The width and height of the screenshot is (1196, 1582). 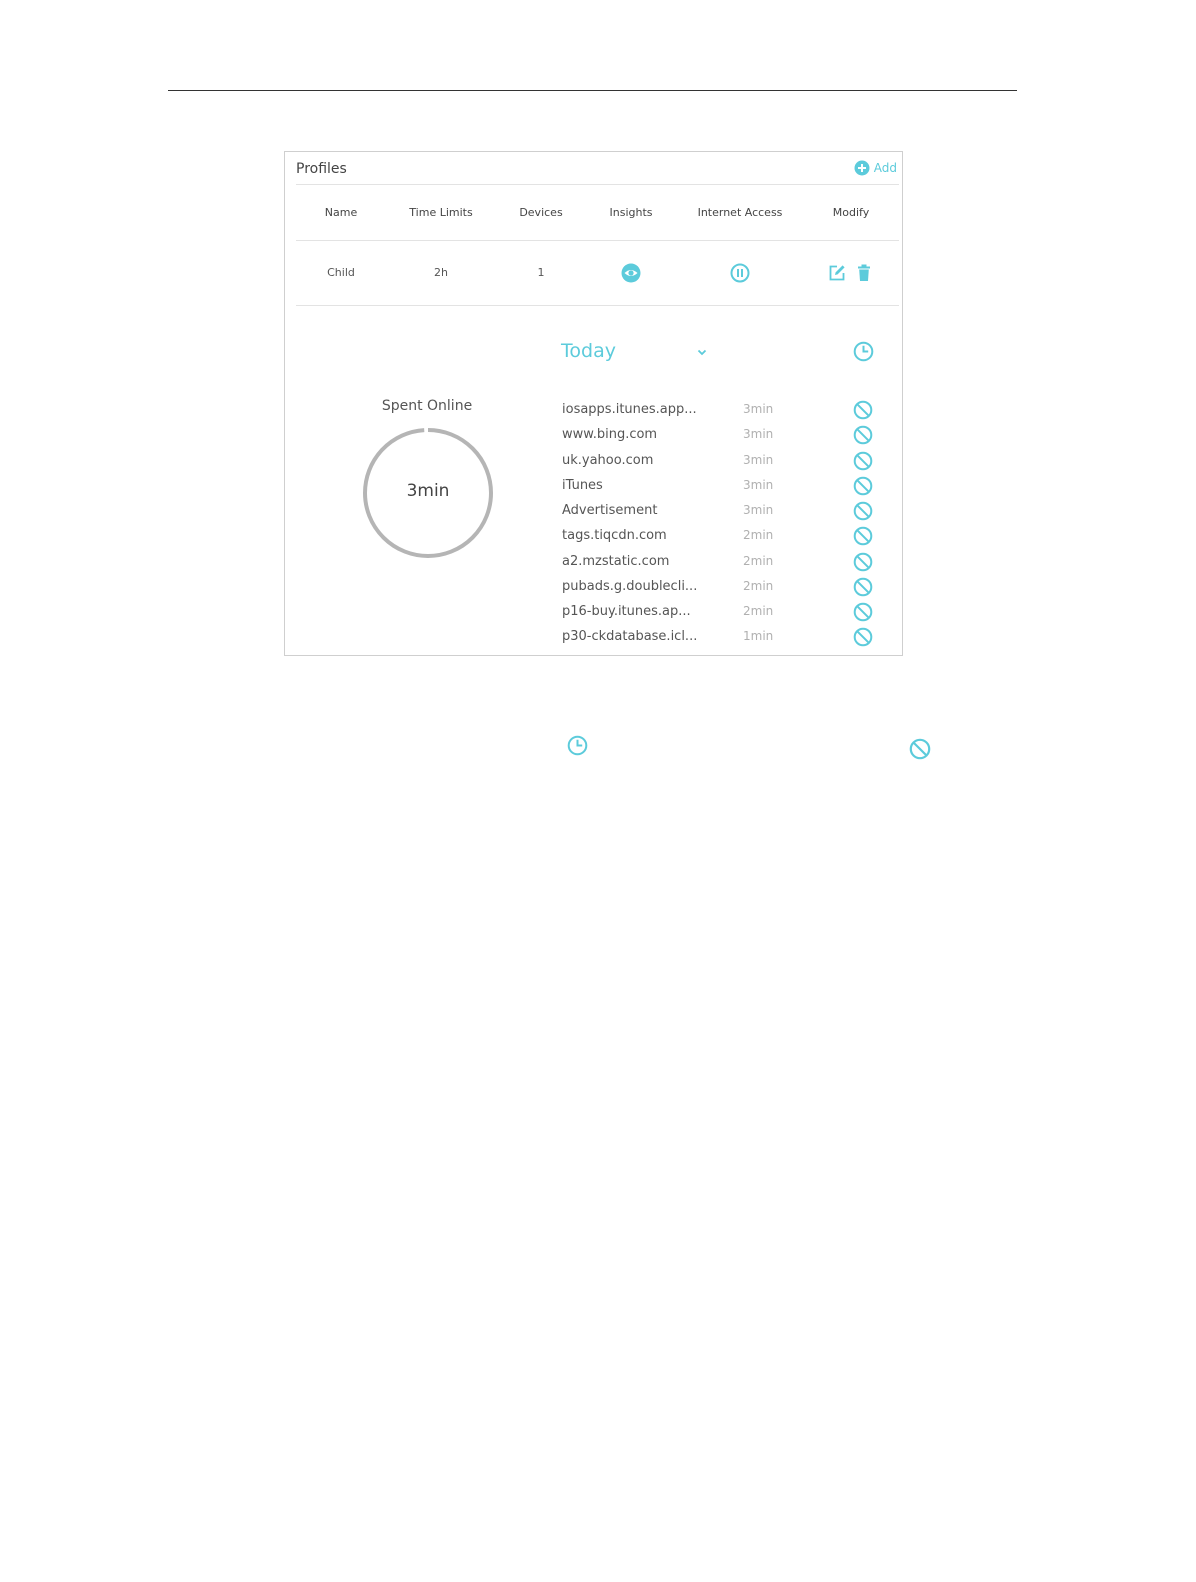 I want to click on site-time: 1min, so click(x=758, y=636).